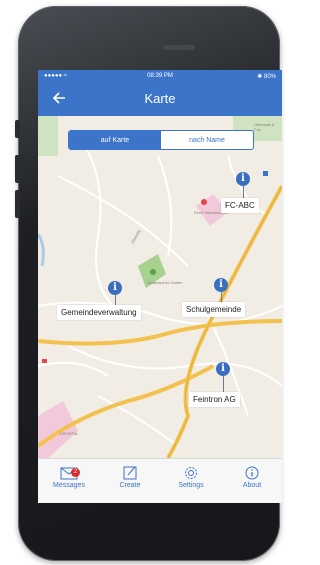  Describe the element at coordinates (160, 98) in the screenshot. I see `page-title: Karte` at that location.